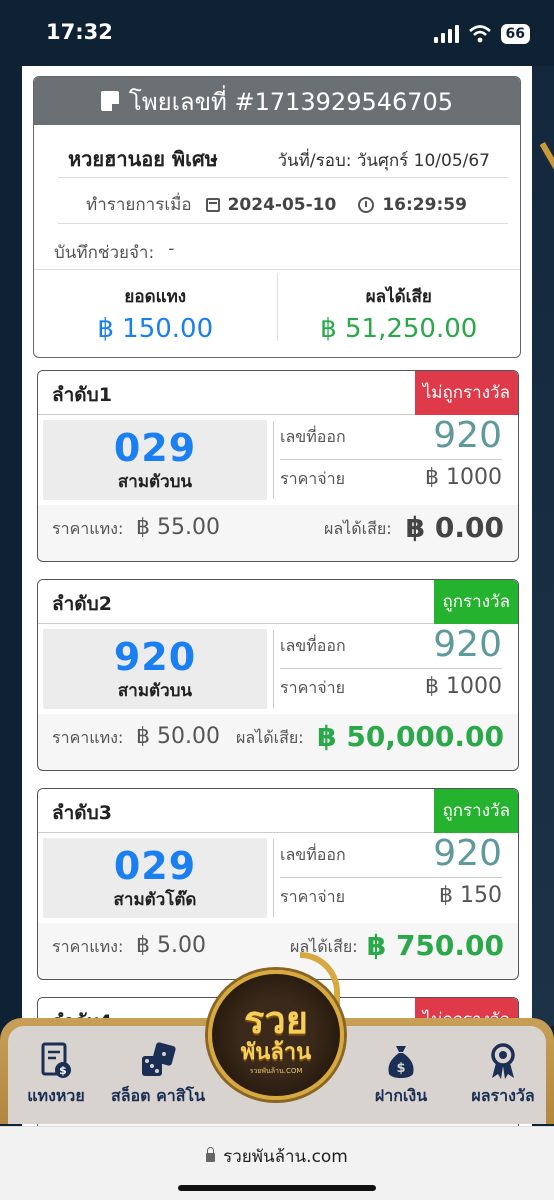 This screenshot has height=1200, width=554. I want to click on bet-order: ลำดับ1, so click(82, 395).